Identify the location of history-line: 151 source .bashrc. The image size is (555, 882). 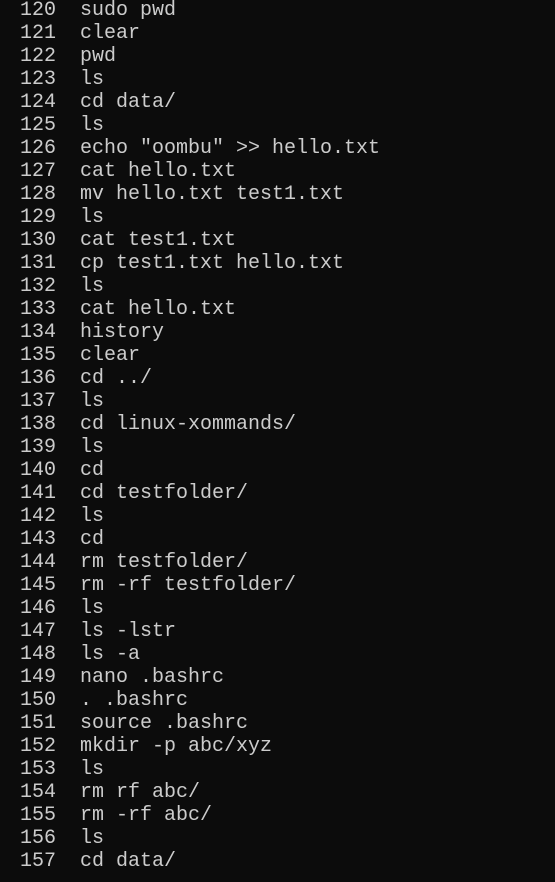
(277, 723).